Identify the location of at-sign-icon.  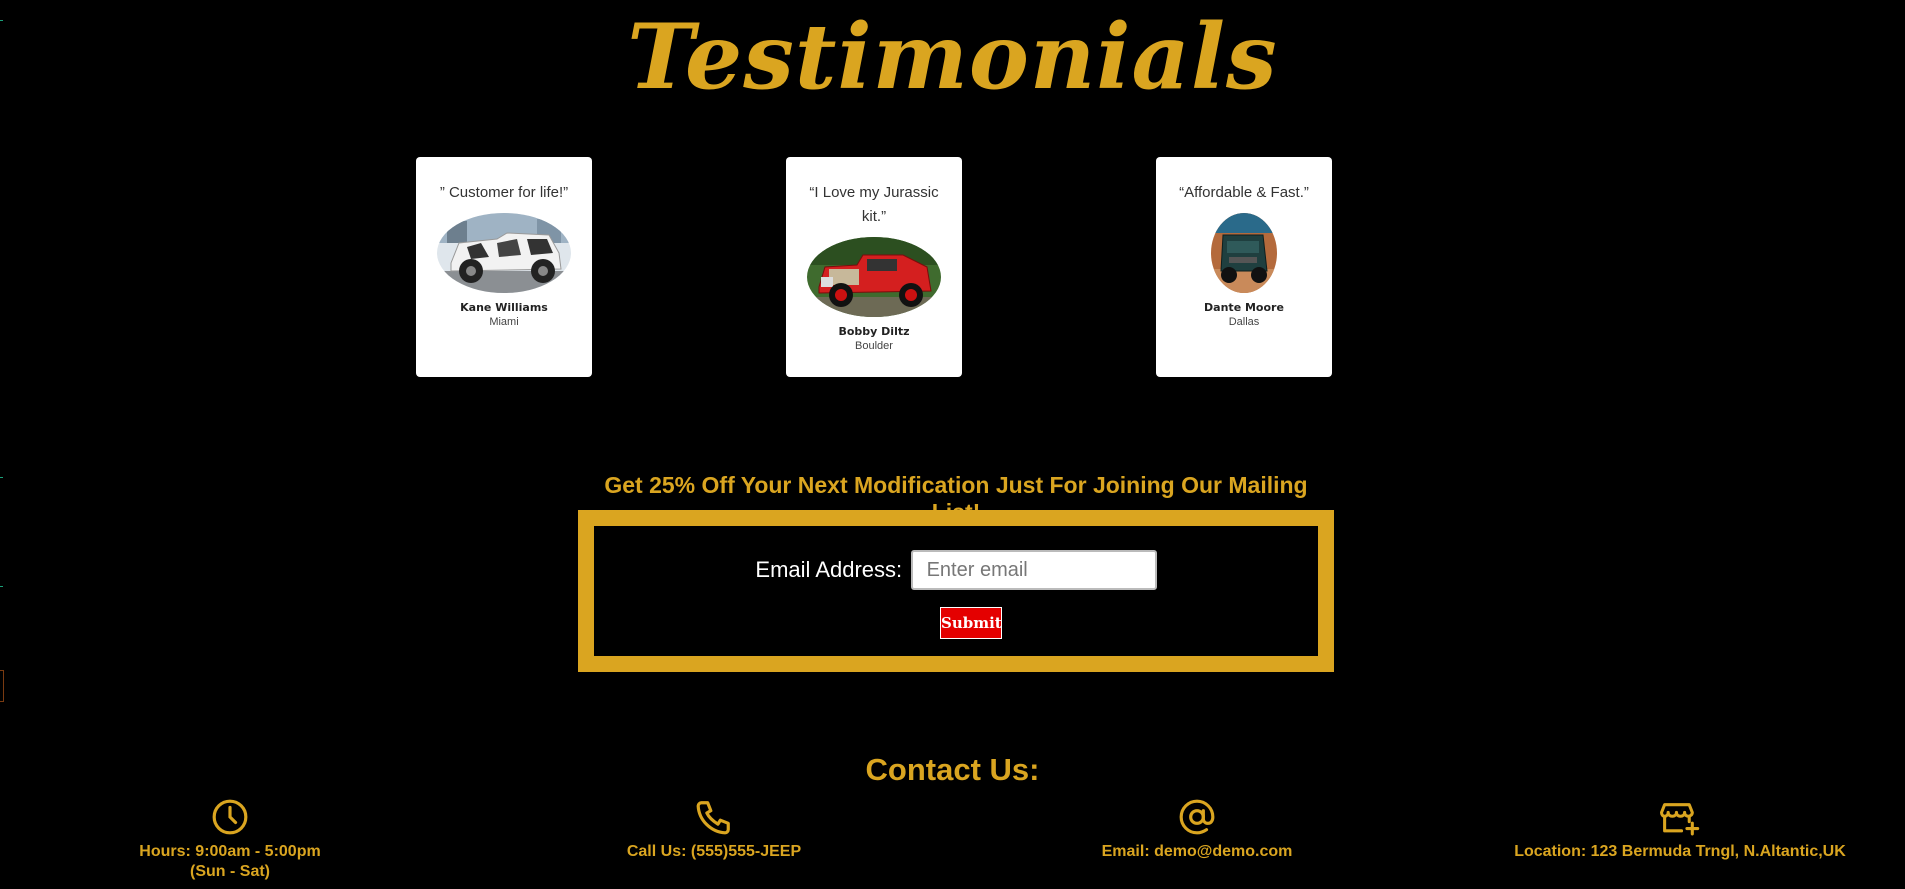
(1197, 817).